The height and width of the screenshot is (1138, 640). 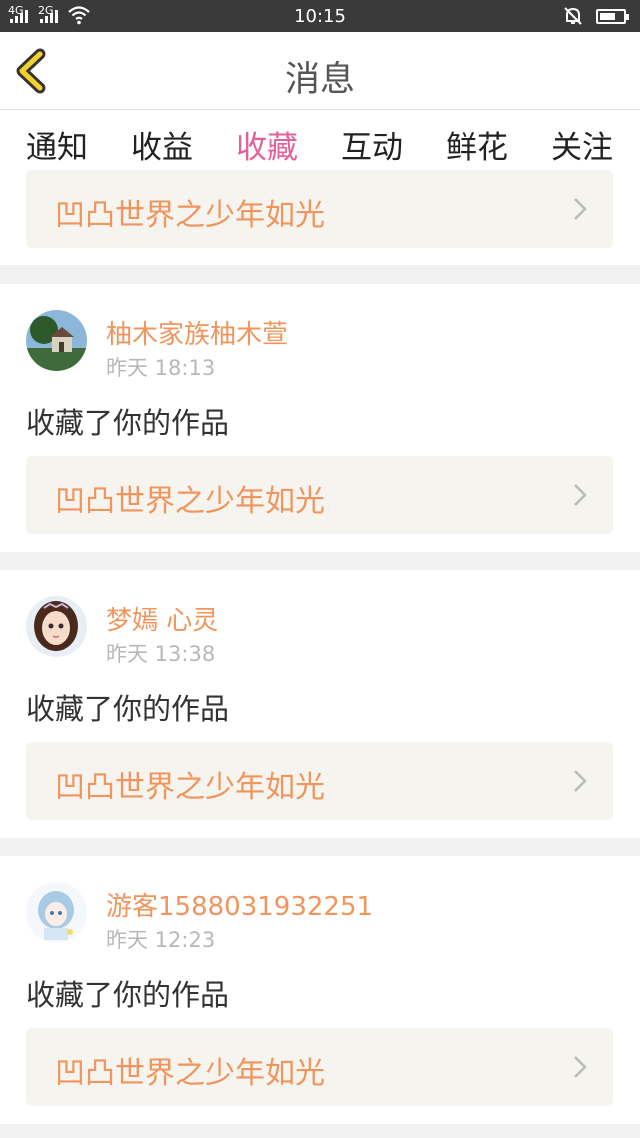 I want to click on tab-label: 互动, so click(x=372, y=148).